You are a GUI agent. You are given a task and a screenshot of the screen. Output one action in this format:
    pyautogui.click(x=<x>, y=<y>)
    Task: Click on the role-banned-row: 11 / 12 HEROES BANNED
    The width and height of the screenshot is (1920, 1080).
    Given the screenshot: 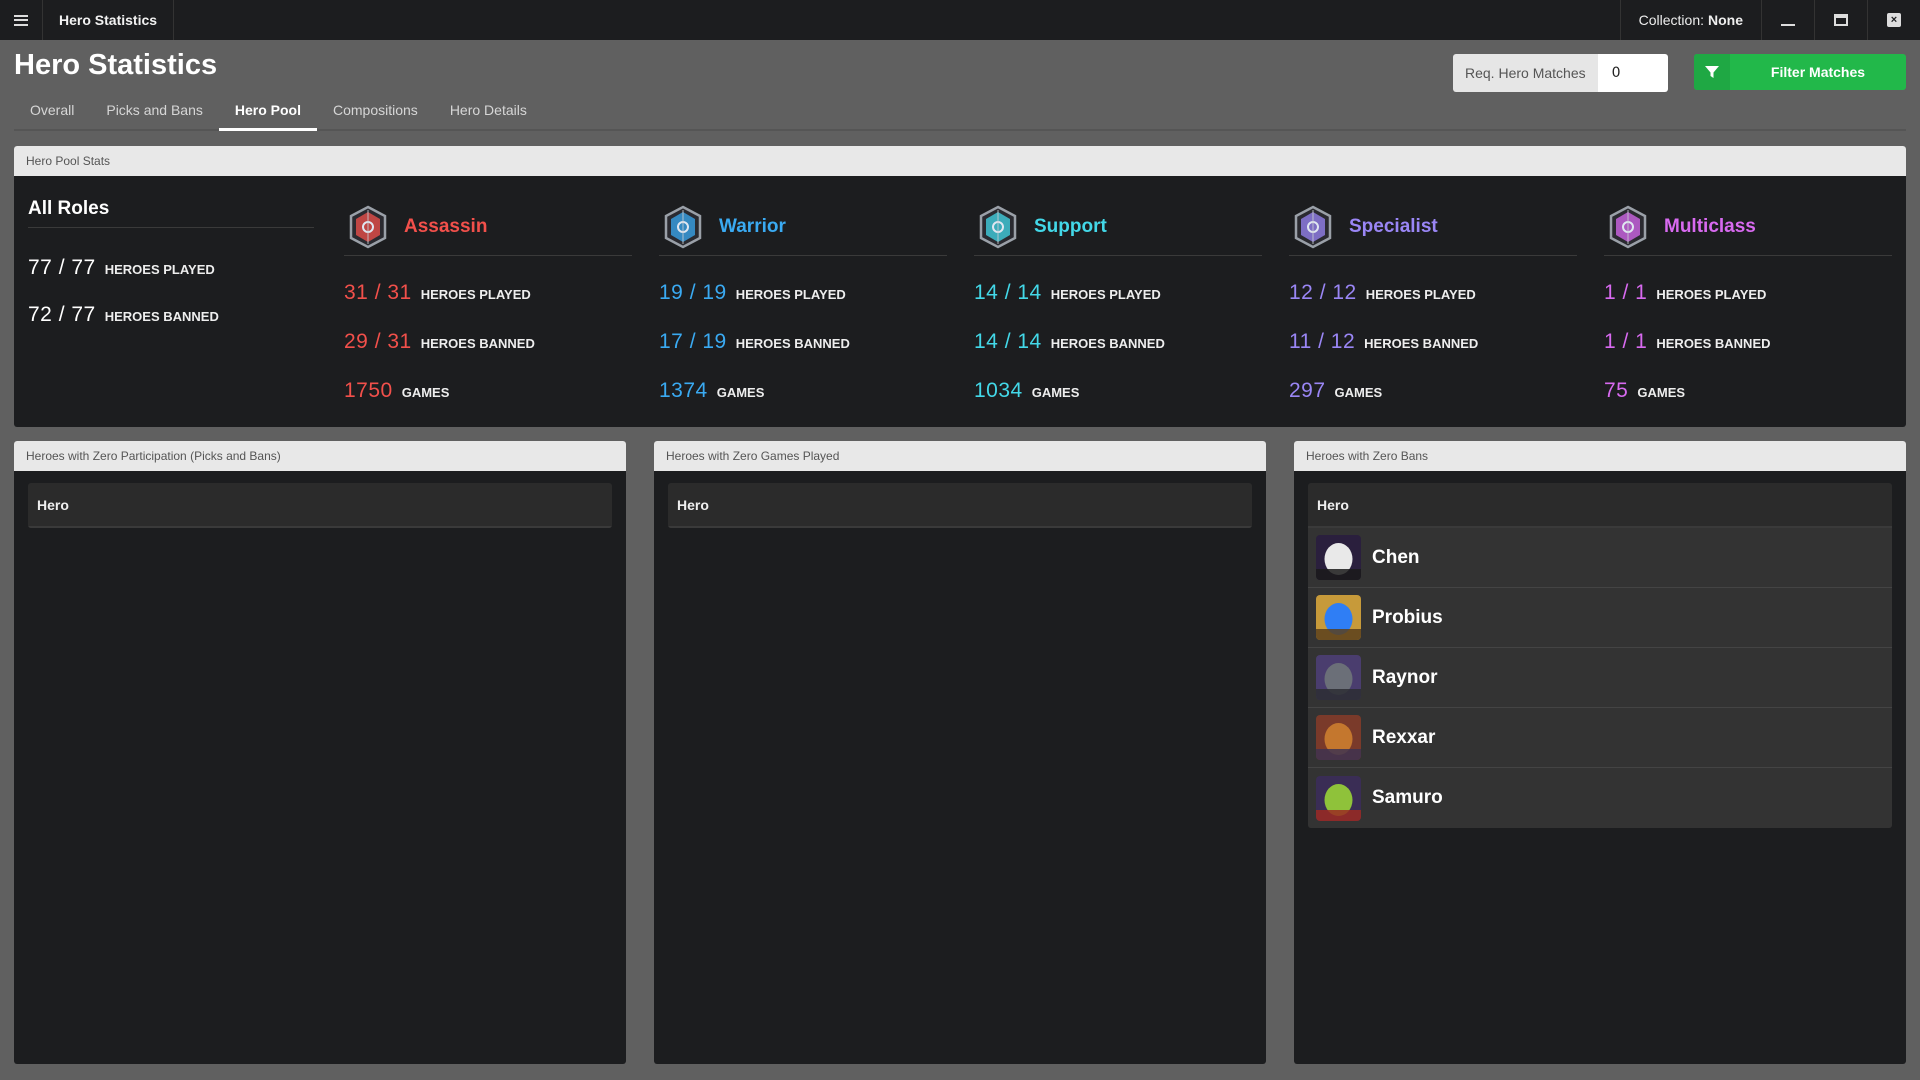 What is the action you would take?
    pyautogui.click(x=1433, y=354)
    